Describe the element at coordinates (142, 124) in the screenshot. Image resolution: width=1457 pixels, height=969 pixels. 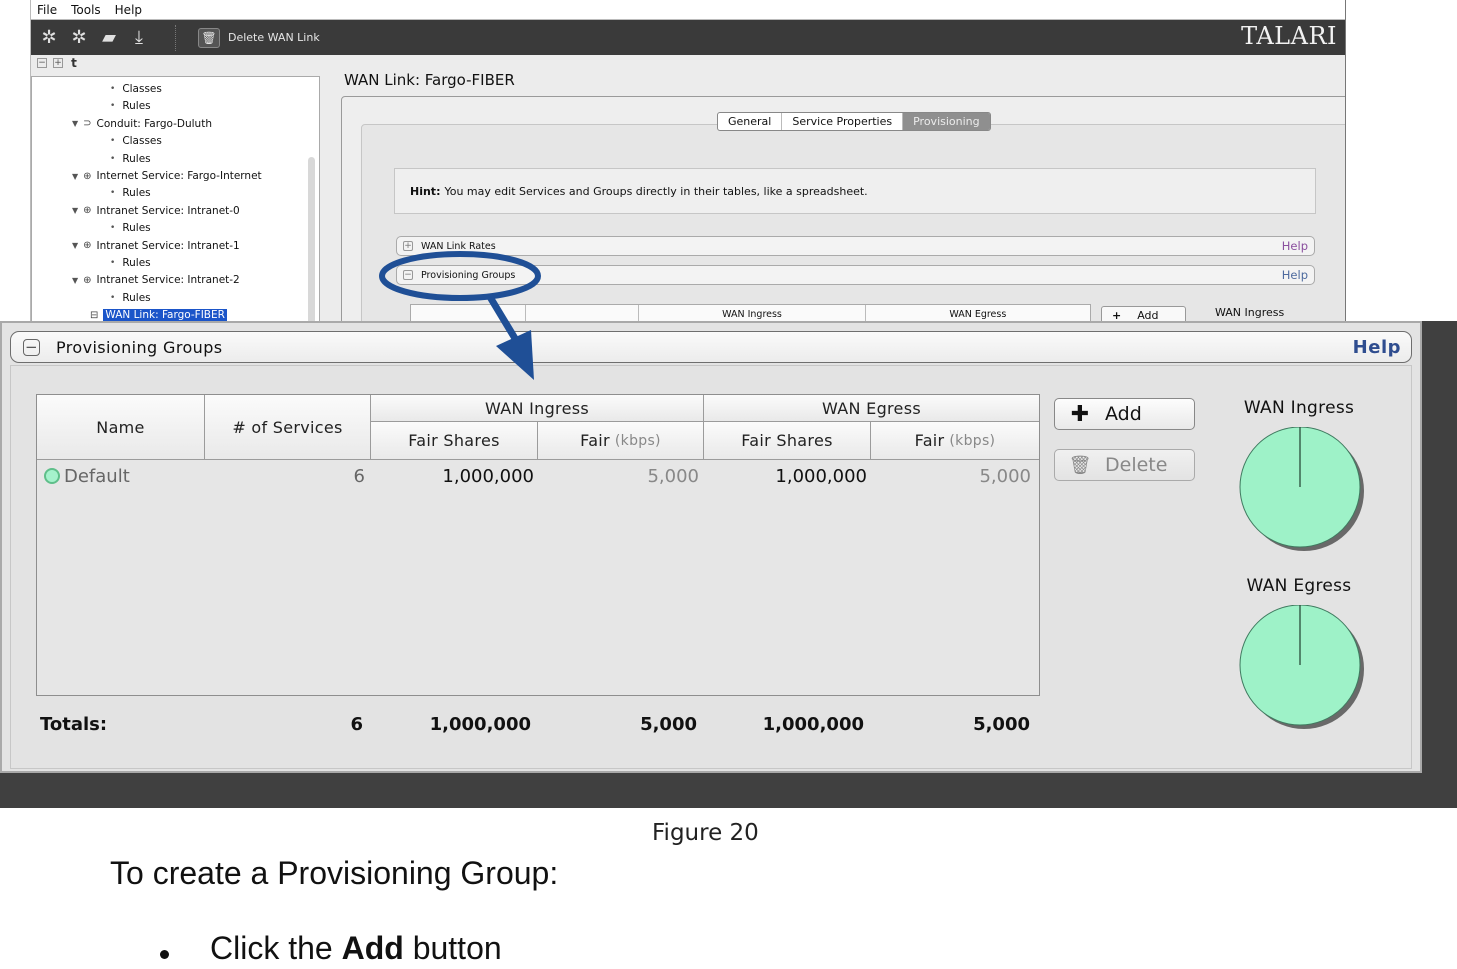
I see `tree-item: ▼ ⊃ Conduit: Fargo-Duluth` at that location.